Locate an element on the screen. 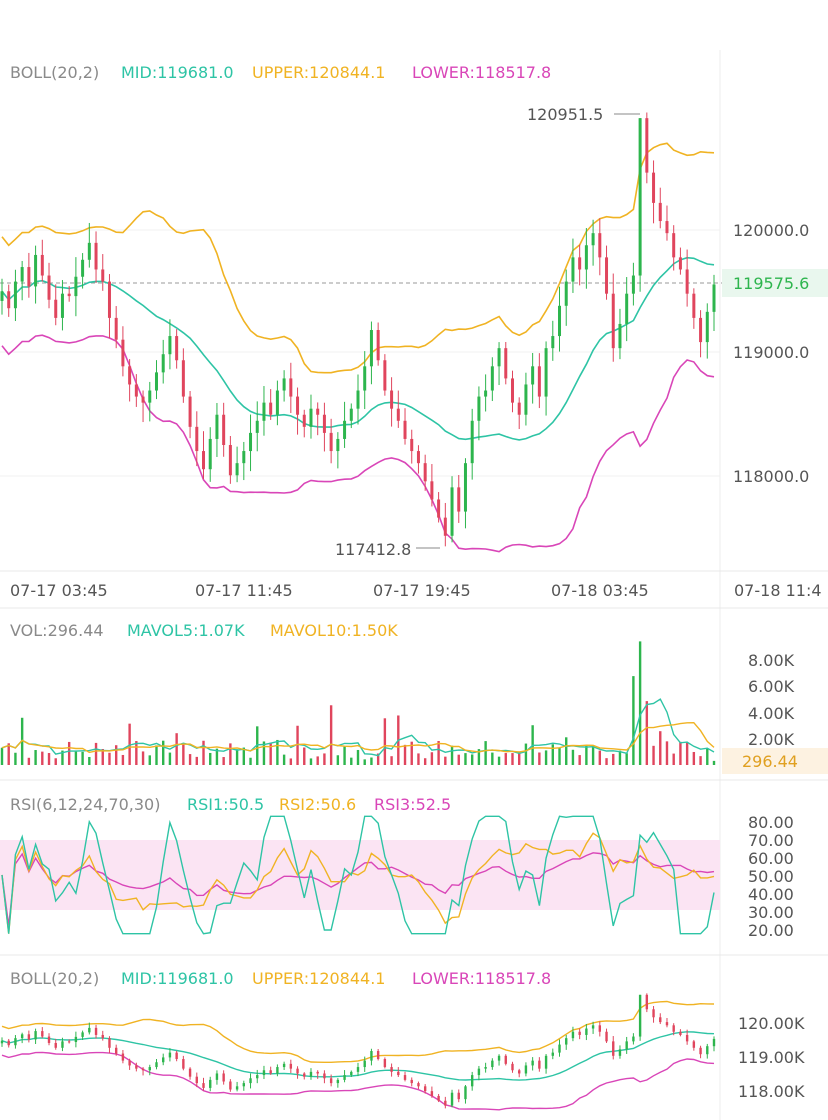 Image resolution: width=828 pixels, height=1120 pixels. vol-current-value: 296.44 is located at coordinates (770, 761).